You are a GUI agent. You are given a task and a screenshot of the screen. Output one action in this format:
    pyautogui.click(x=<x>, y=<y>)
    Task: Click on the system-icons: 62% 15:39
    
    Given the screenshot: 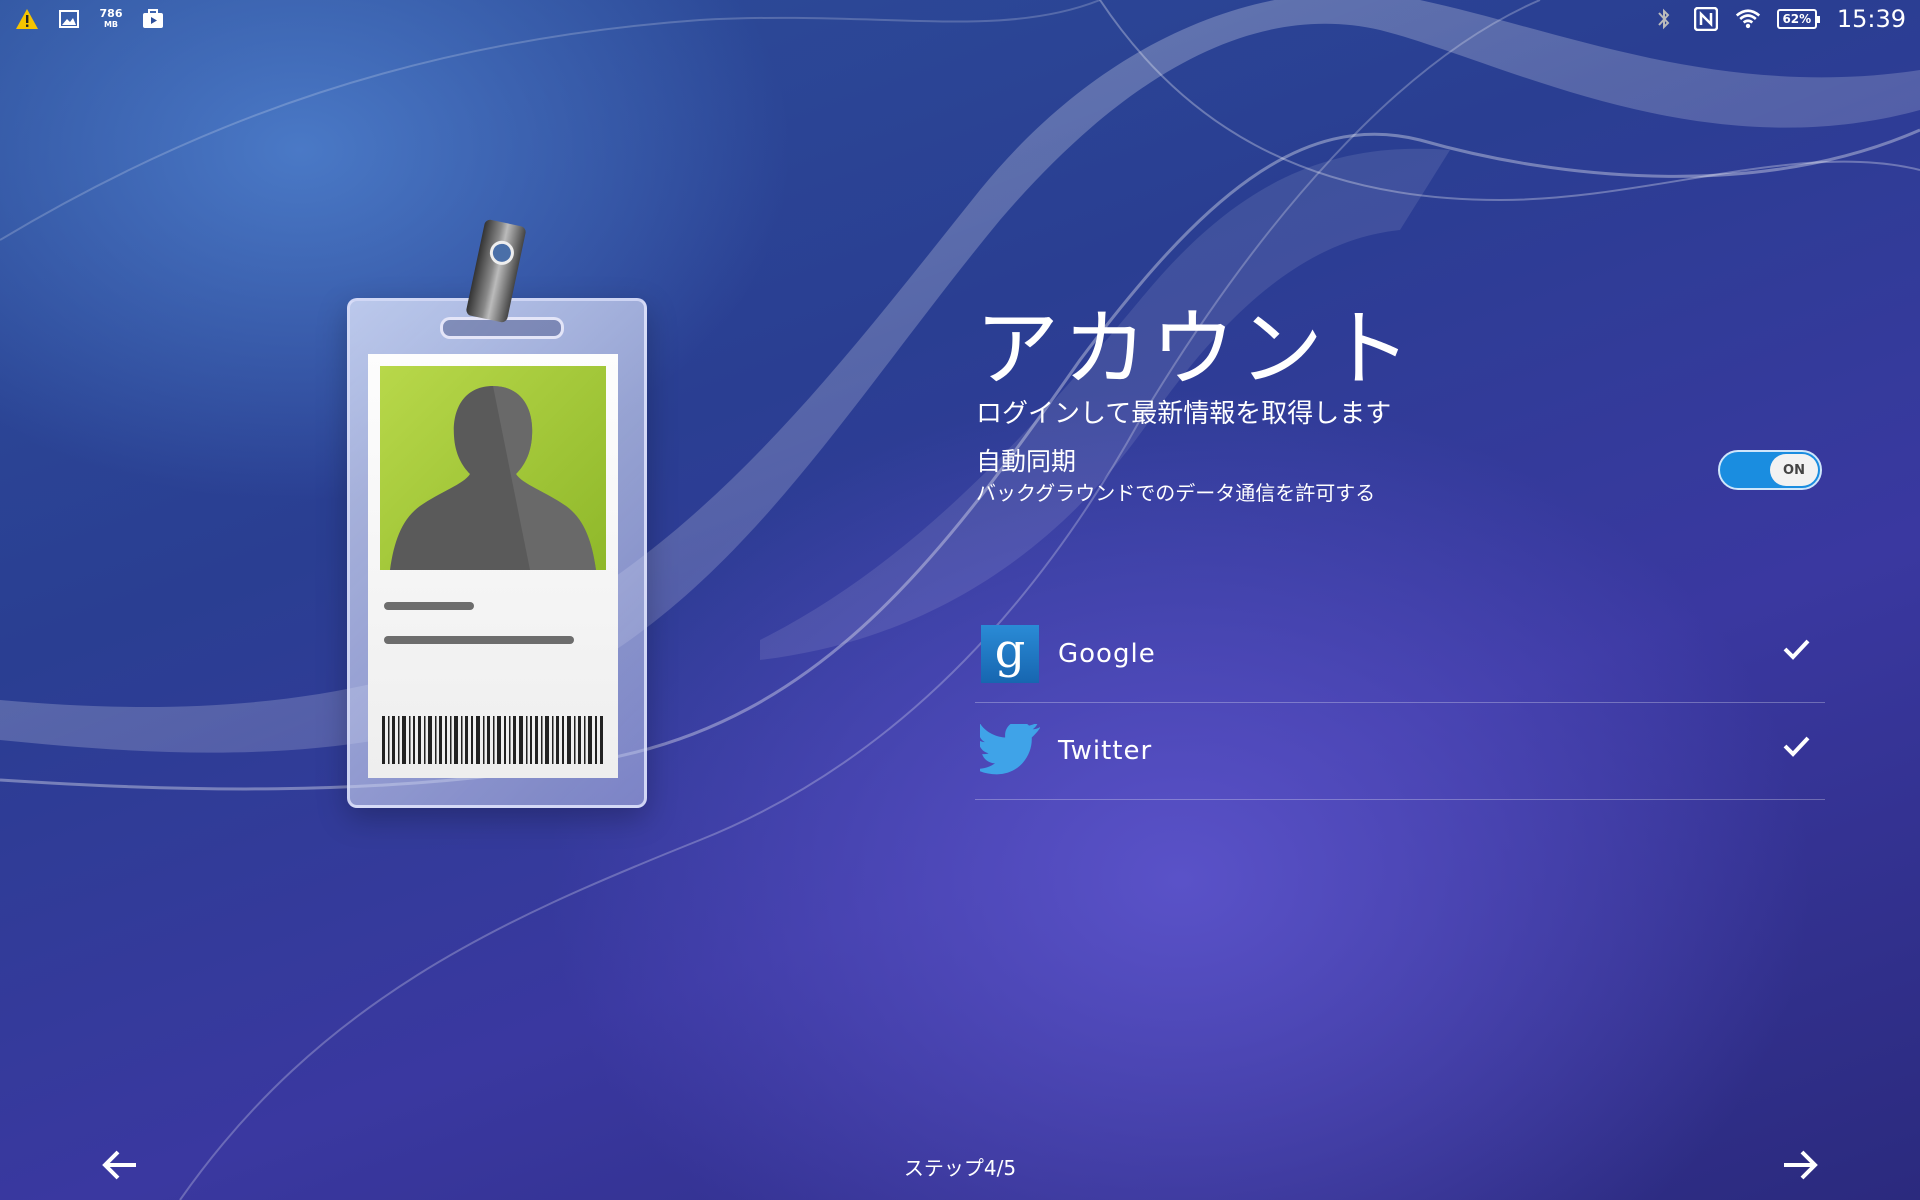 What is the action you would take?
    pyautogui.click(x=1778, y=19)
    